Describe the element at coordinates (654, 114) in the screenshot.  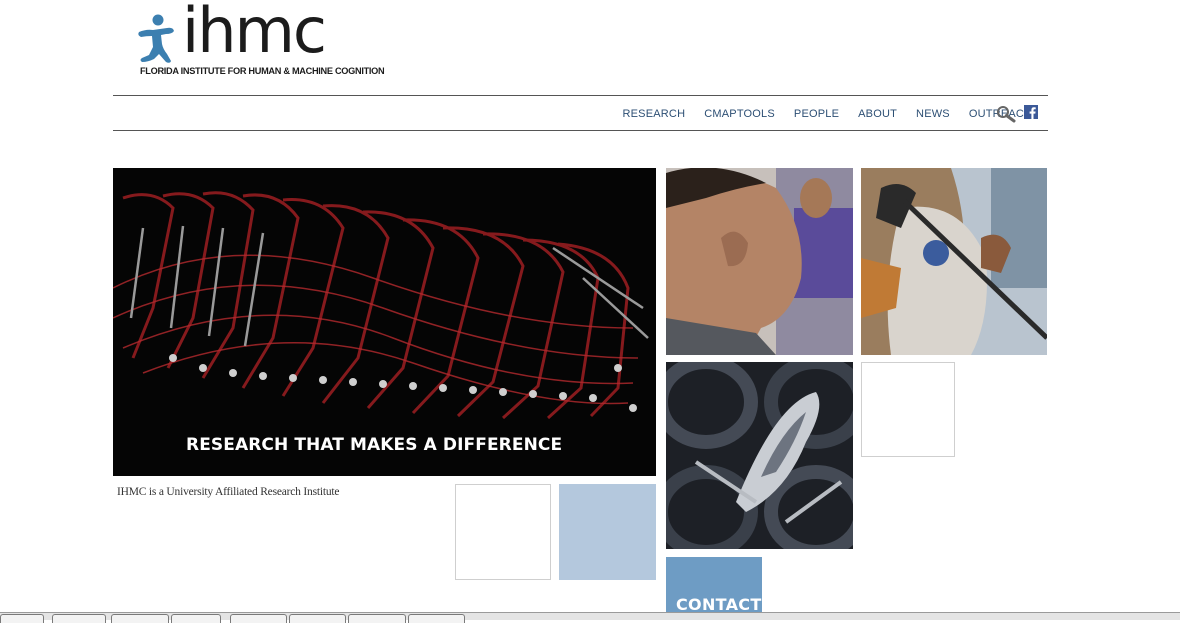
I see `nav-research: RESEARCH` at that location.